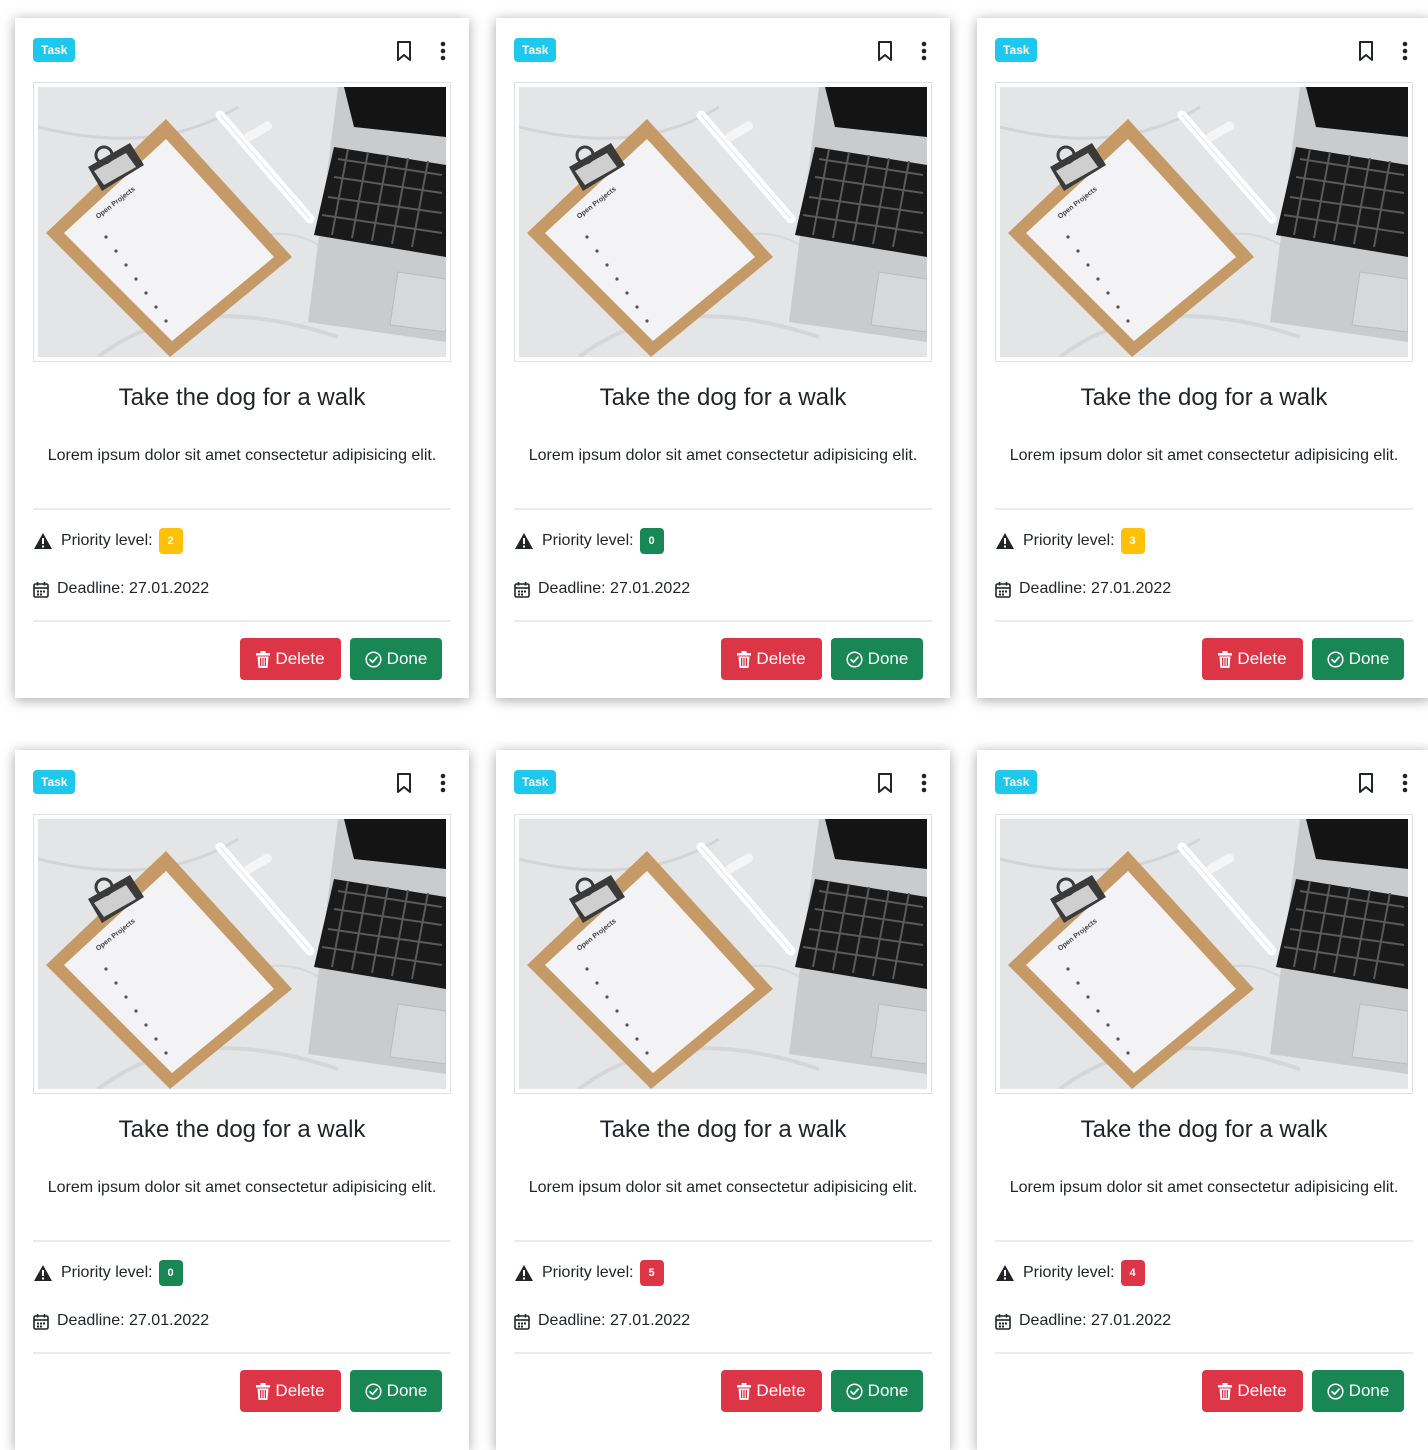 The image size is (1428, 1450). Describe the element at coordinates (170, 541) in the screenshot. I see `priority-badge: 2` at that location.